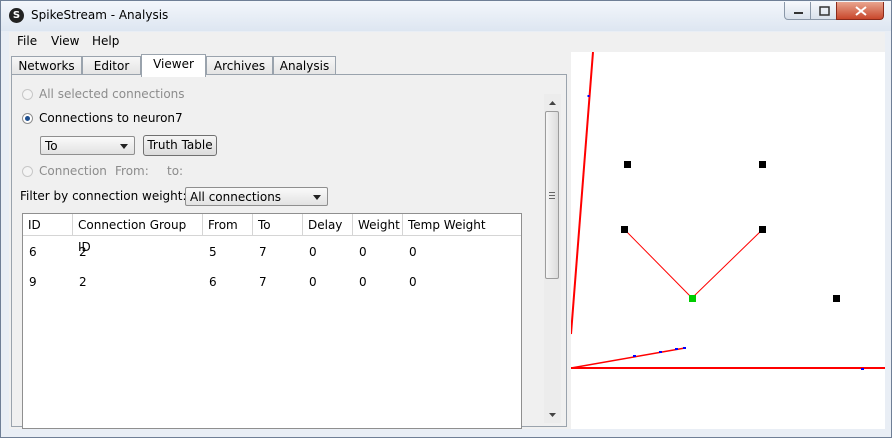 The width and height of the screenshot is (892, 438). What do you see at coordinates (111, 65) in the screenshot?
I see `tab-editor: Editor` at bounding box center [111, 65].